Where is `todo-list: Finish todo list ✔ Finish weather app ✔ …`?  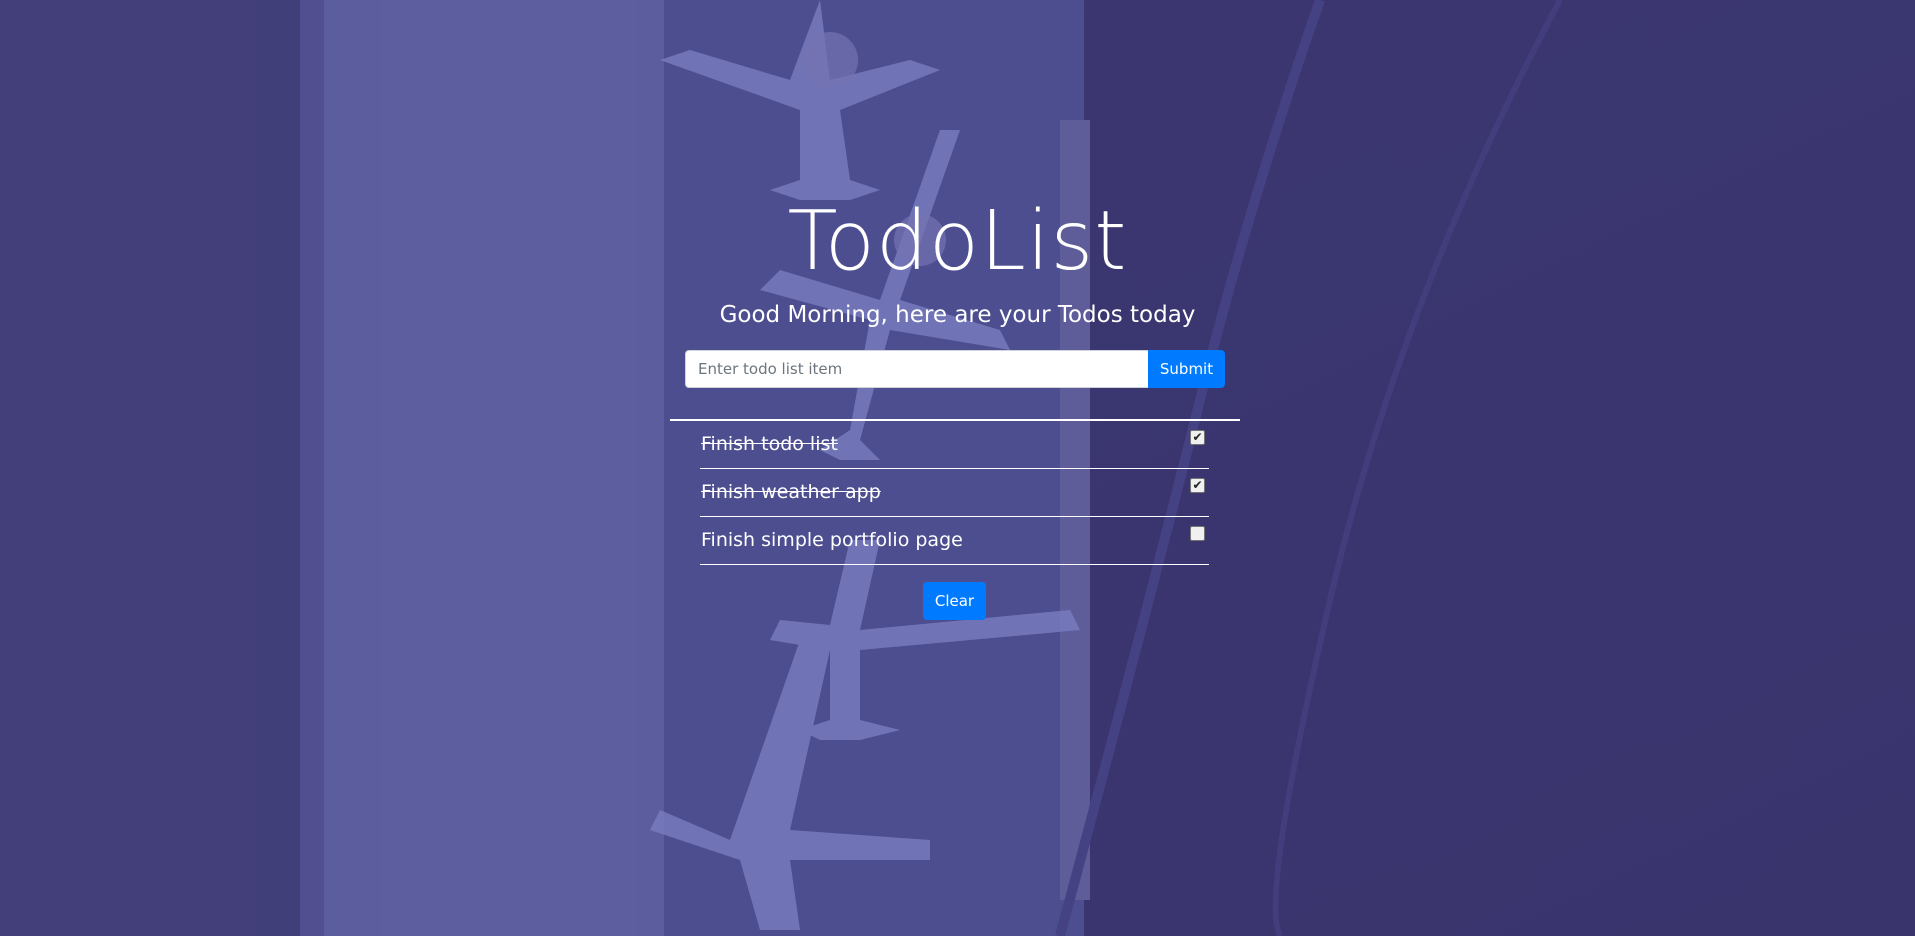 todo-list: Finish todo list ✔ Finish weather app ✔ … is located at coordinates (954, 493).